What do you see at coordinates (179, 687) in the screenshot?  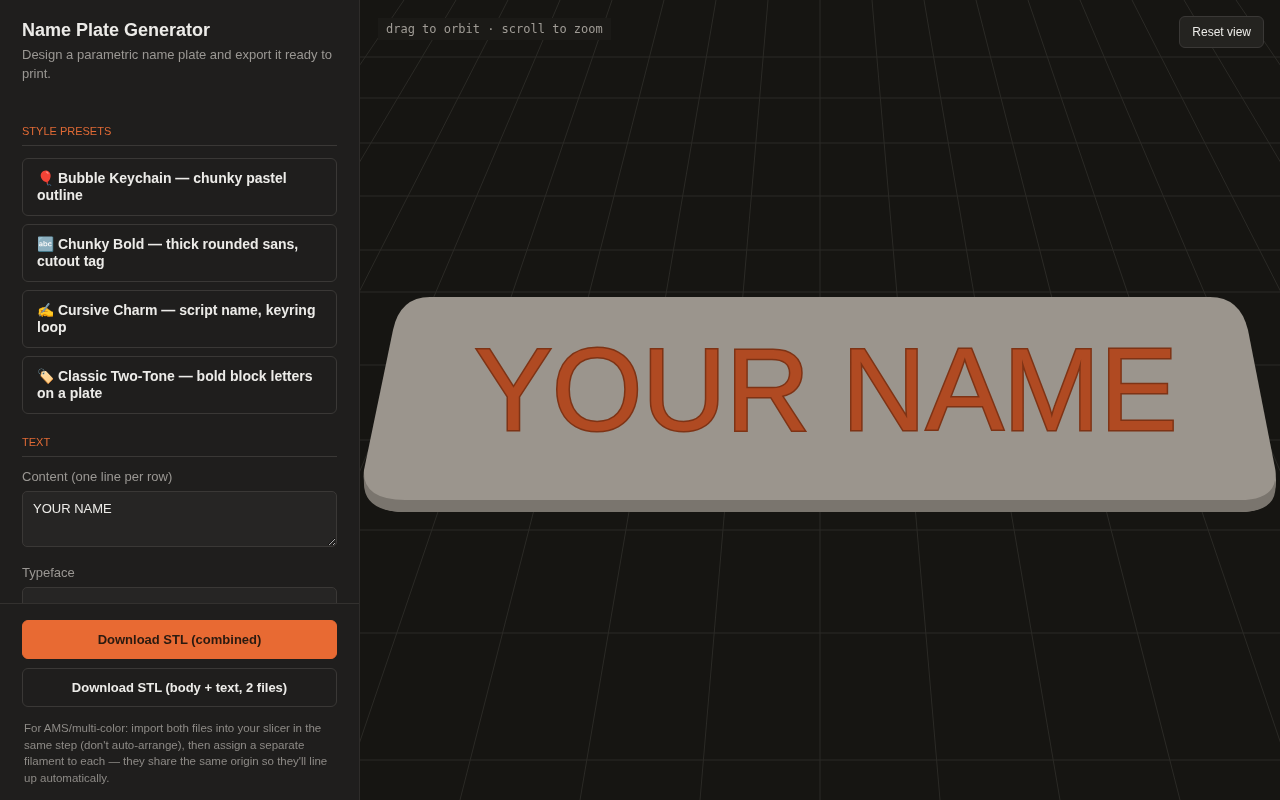 I see `download-button: Download STL (body + text, 2 files)` at bounding box center [179, 687].